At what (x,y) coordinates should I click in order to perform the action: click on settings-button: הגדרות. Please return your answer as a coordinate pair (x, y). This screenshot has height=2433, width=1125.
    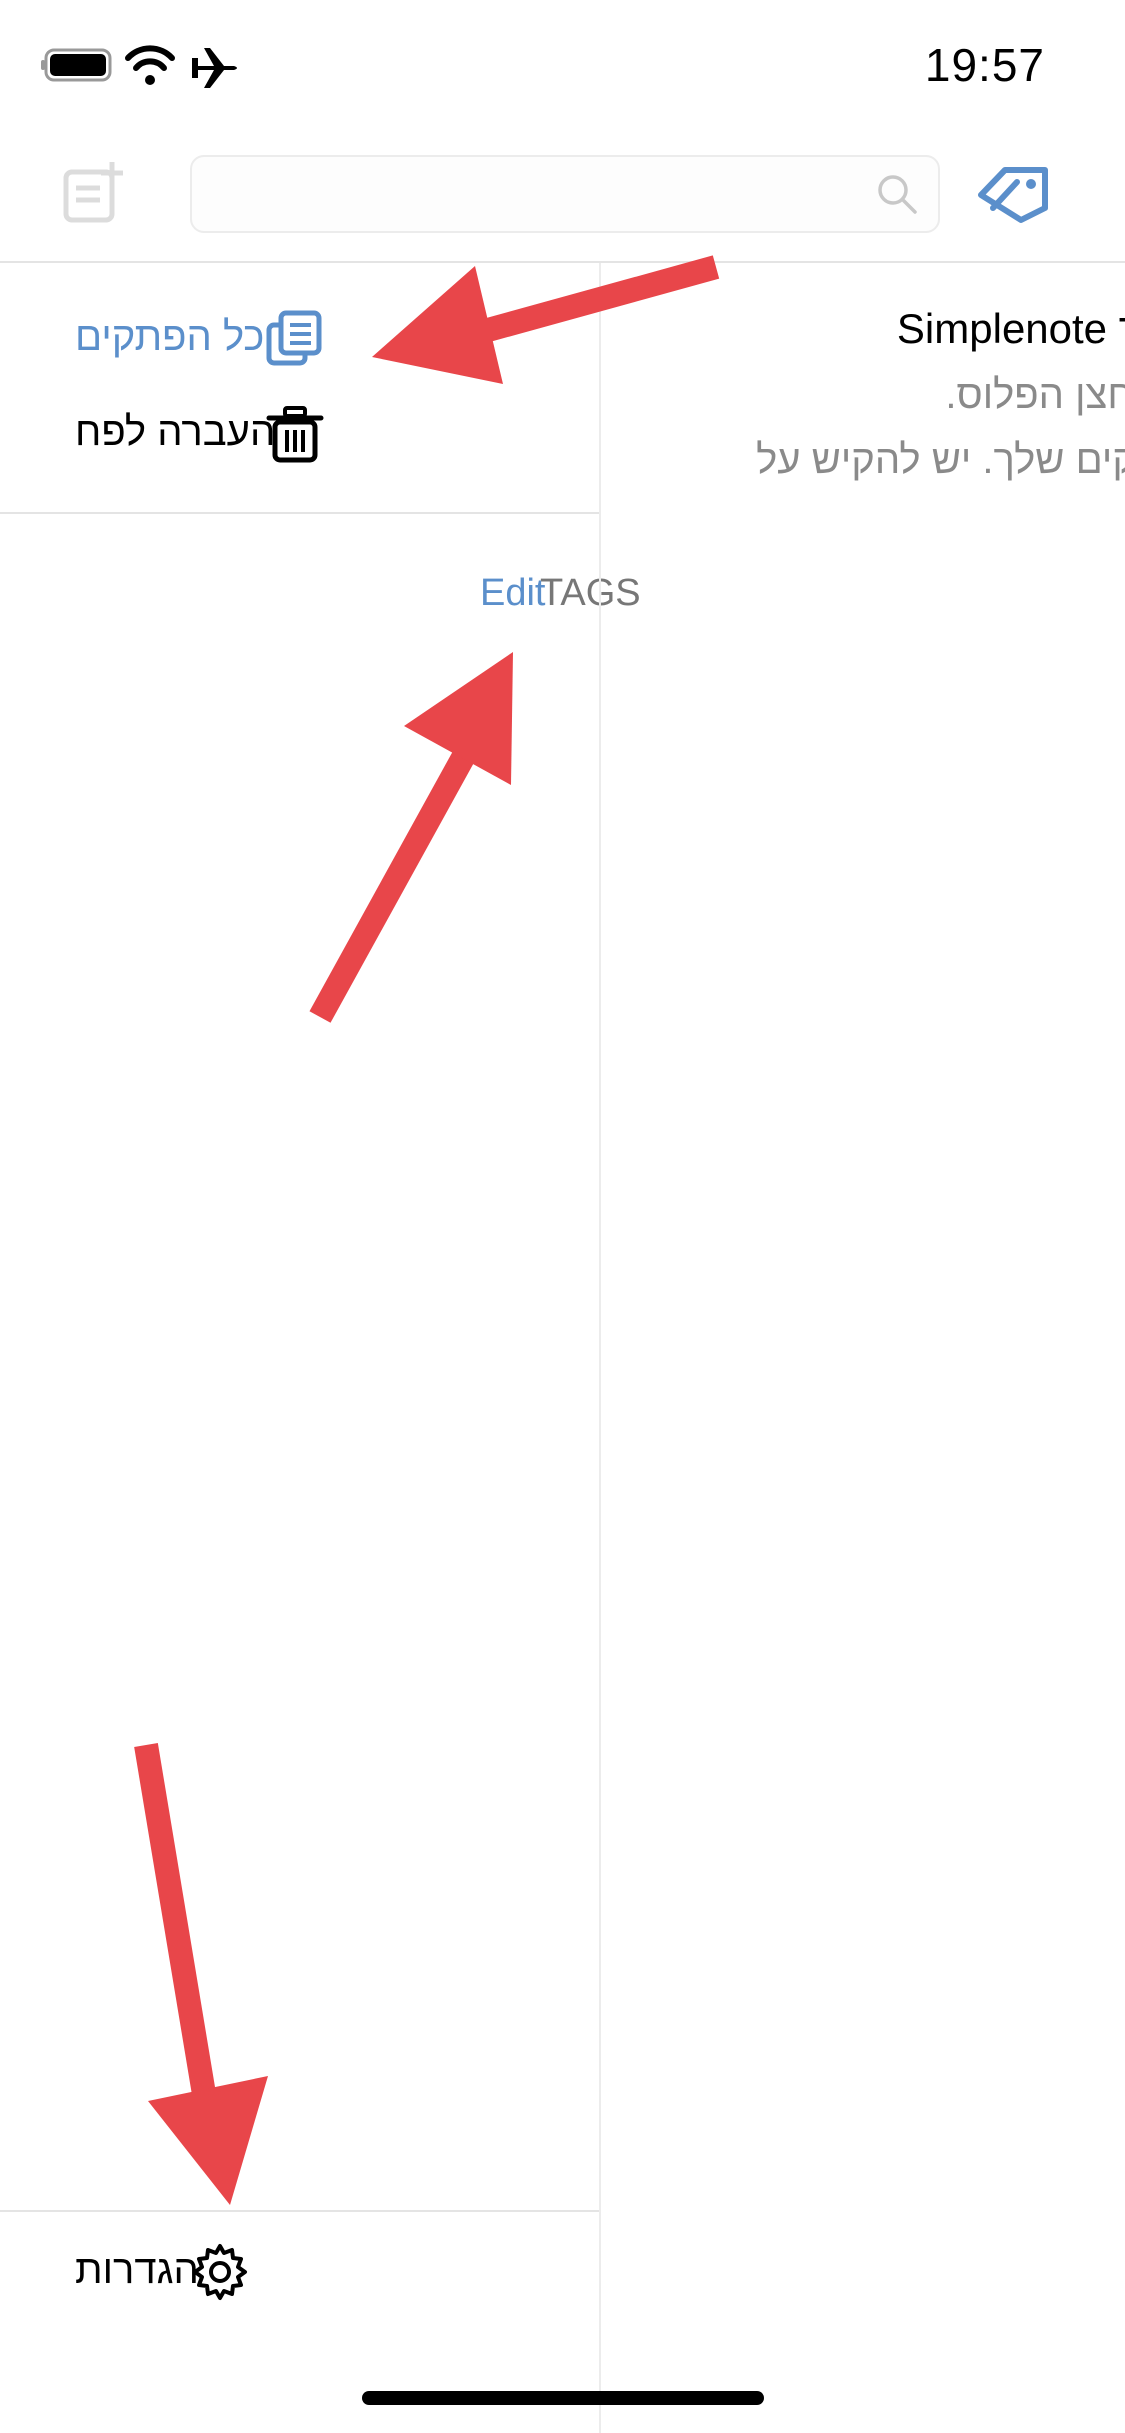
    Looking at the image, I should click on (300, 2273).